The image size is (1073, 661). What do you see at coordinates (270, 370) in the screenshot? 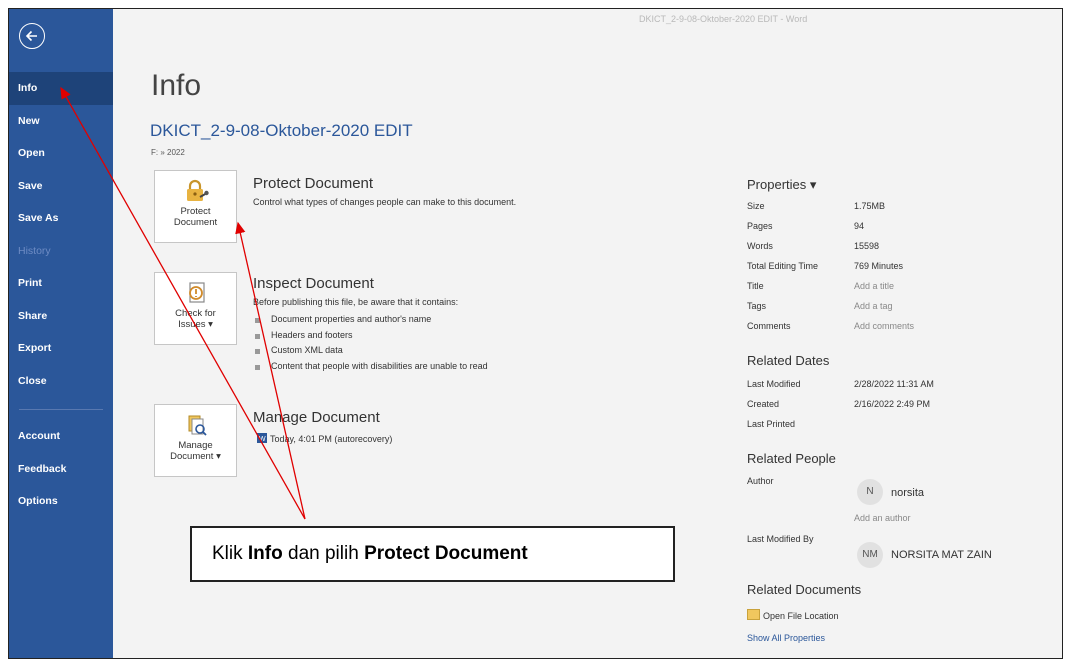
I see `arrow-to-protect` at bounding box center [270, 370].